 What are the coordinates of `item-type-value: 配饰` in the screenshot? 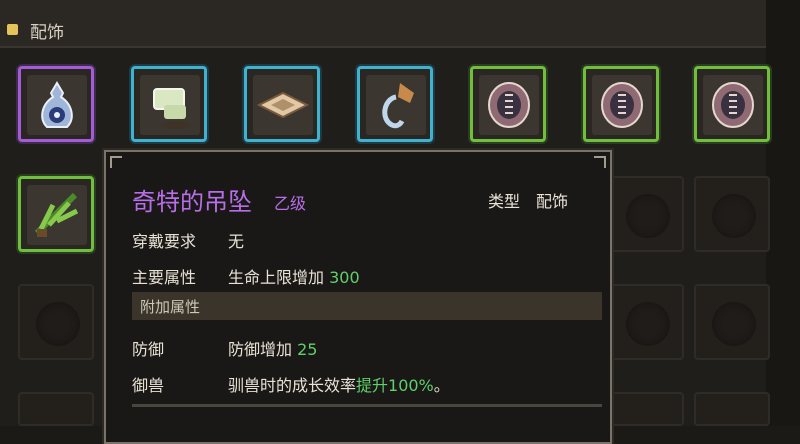 It's located at (552, 201).